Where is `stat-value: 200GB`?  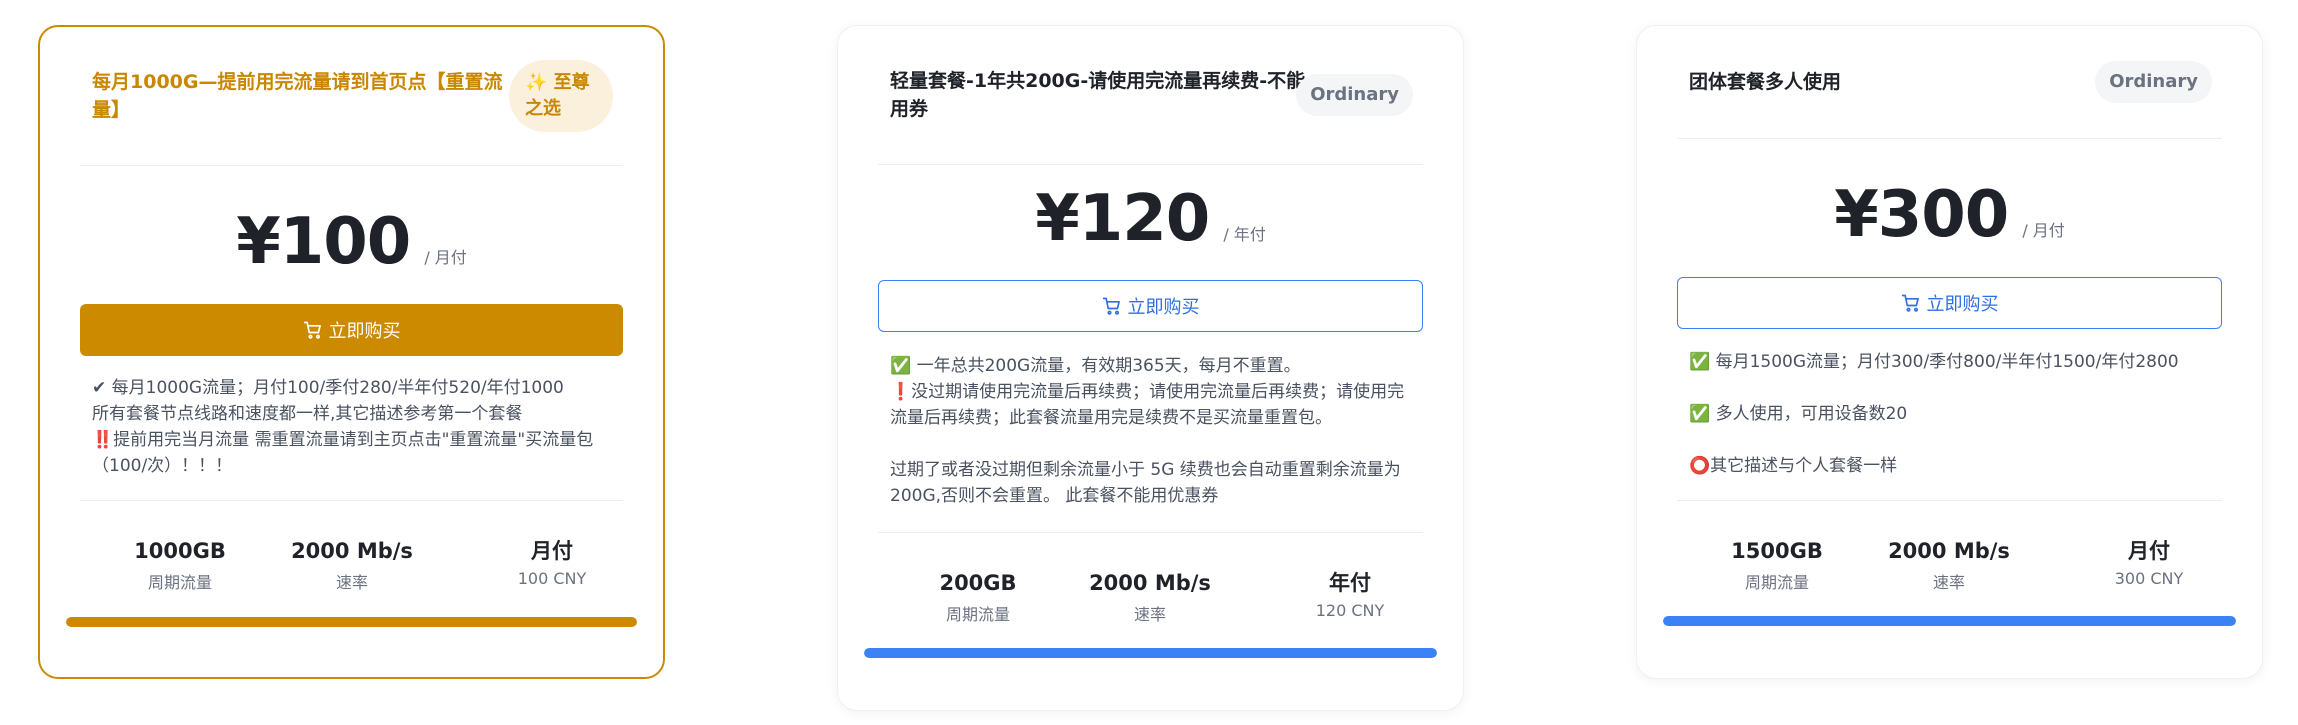 stat-value: 200GB is located at coordinates (978, 583).